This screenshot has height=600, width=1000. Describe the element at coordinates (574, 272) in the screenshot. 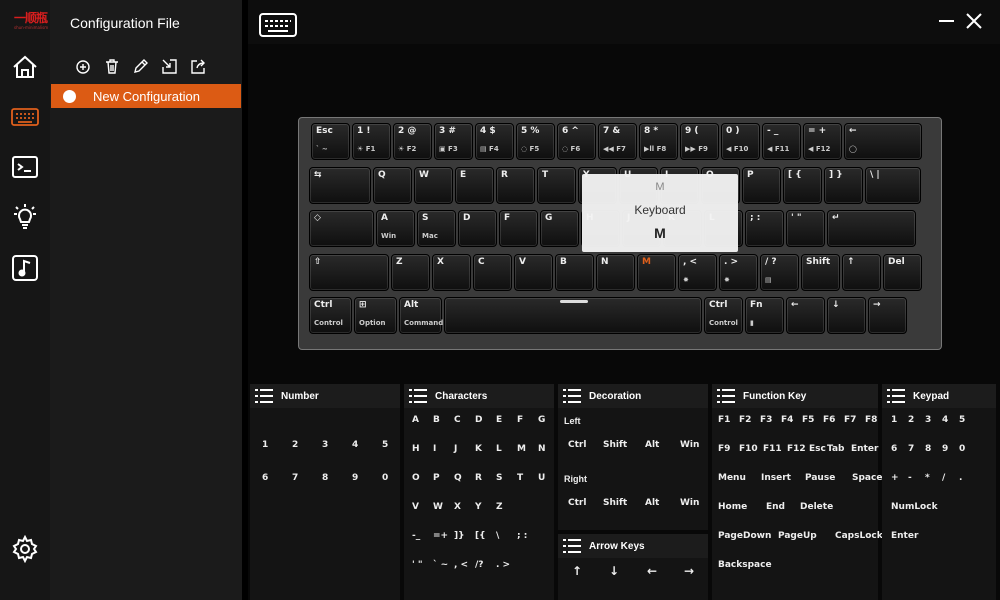

I see `key: B` at that location.